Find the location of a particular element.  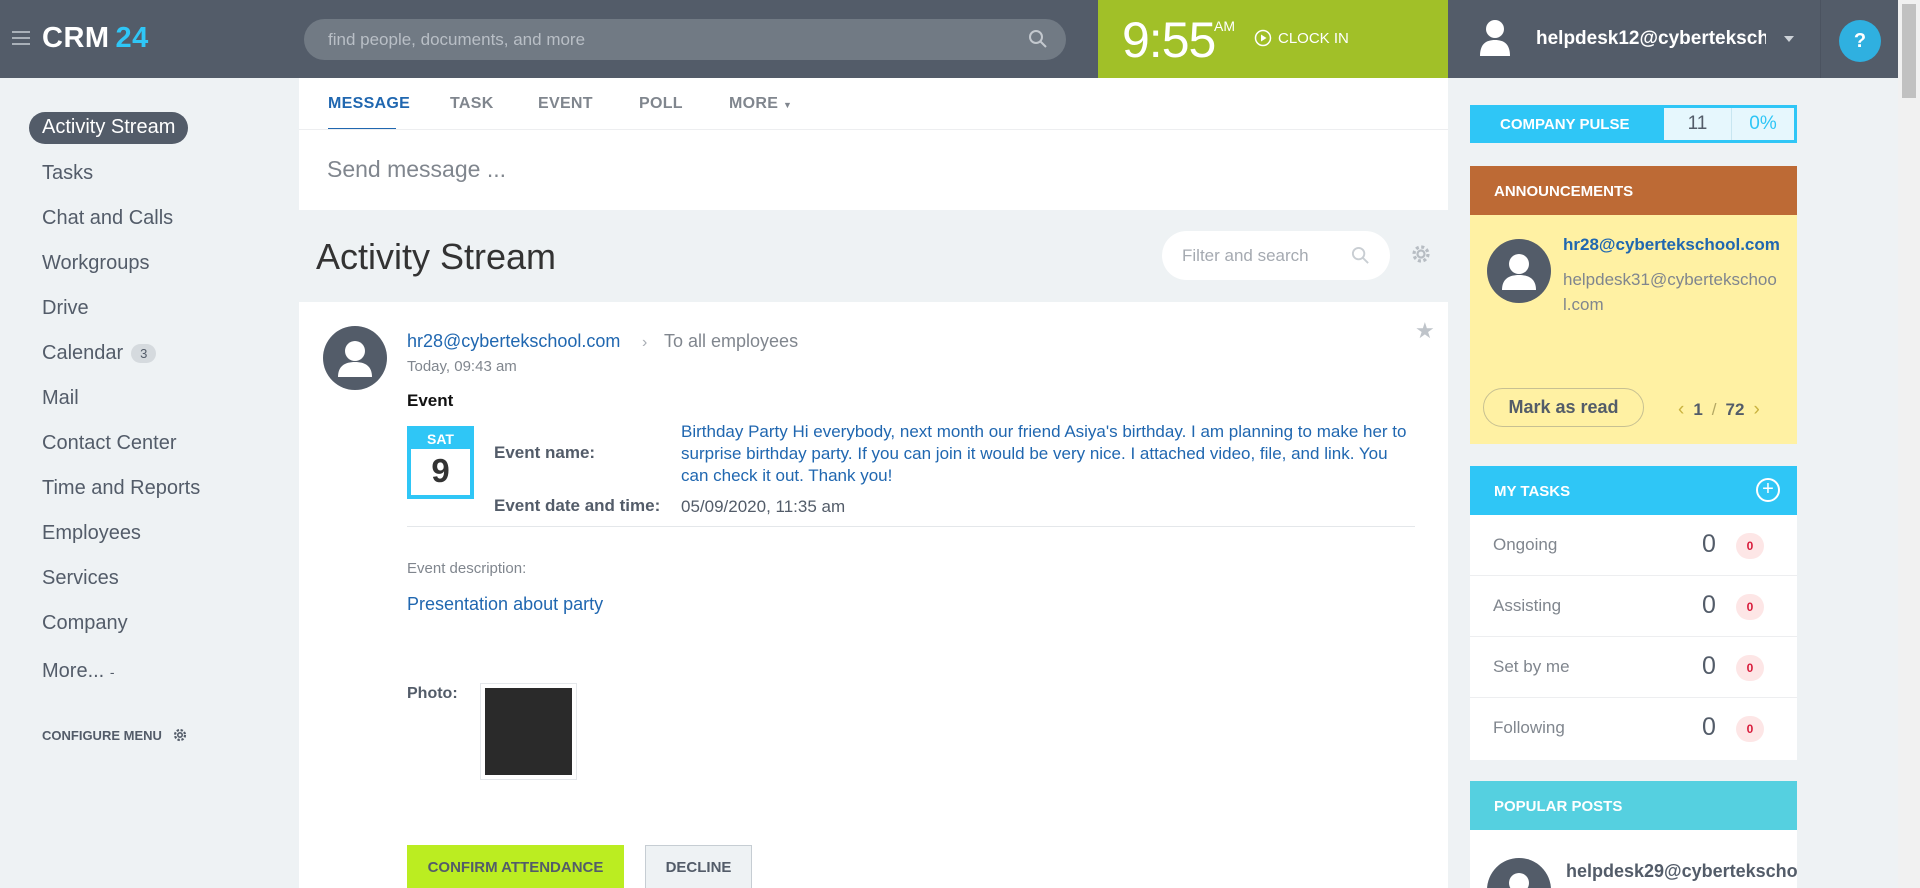

logo-text: CRM is located at coordinates (76, 38).